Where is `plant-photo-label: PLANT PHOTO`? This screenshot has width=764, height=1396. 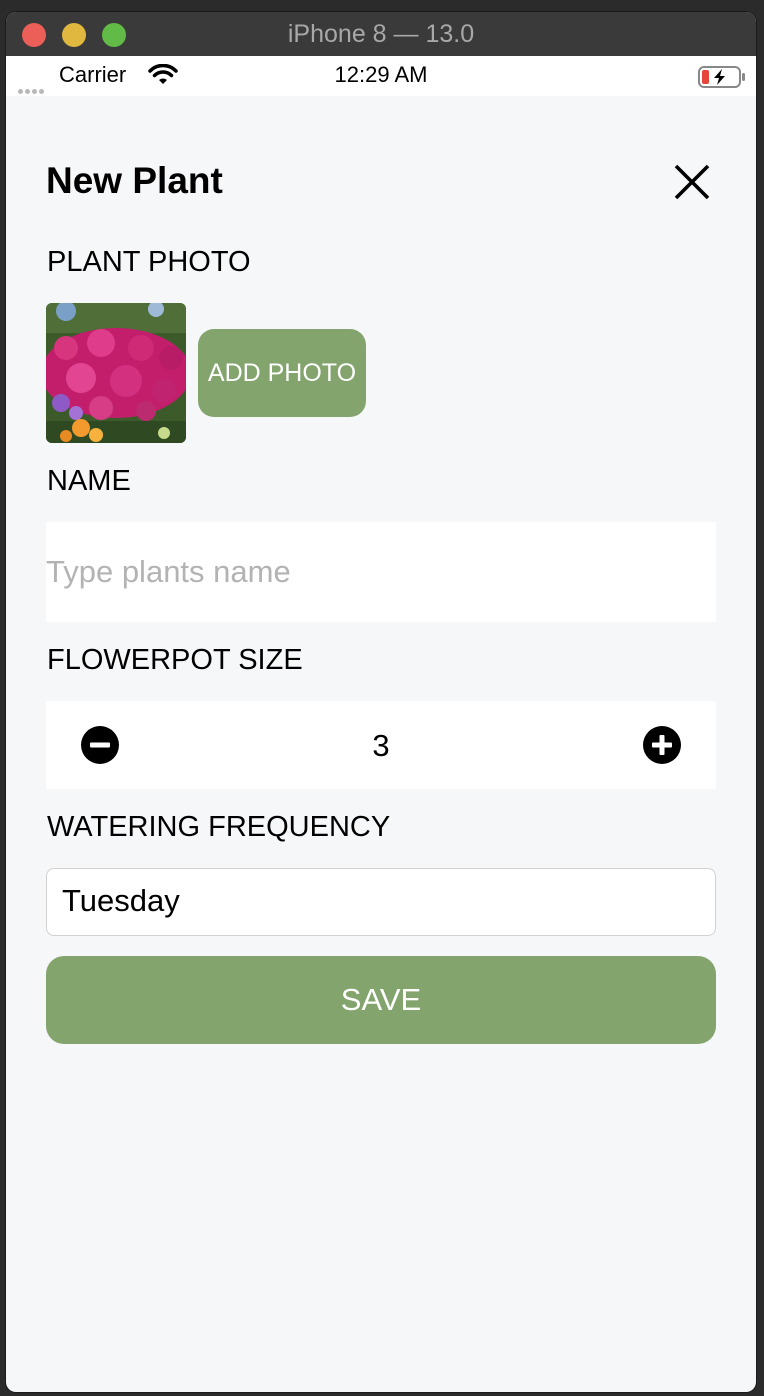
plant-photo-label: PLANT PHOTO is located at coordinates (149, 262).